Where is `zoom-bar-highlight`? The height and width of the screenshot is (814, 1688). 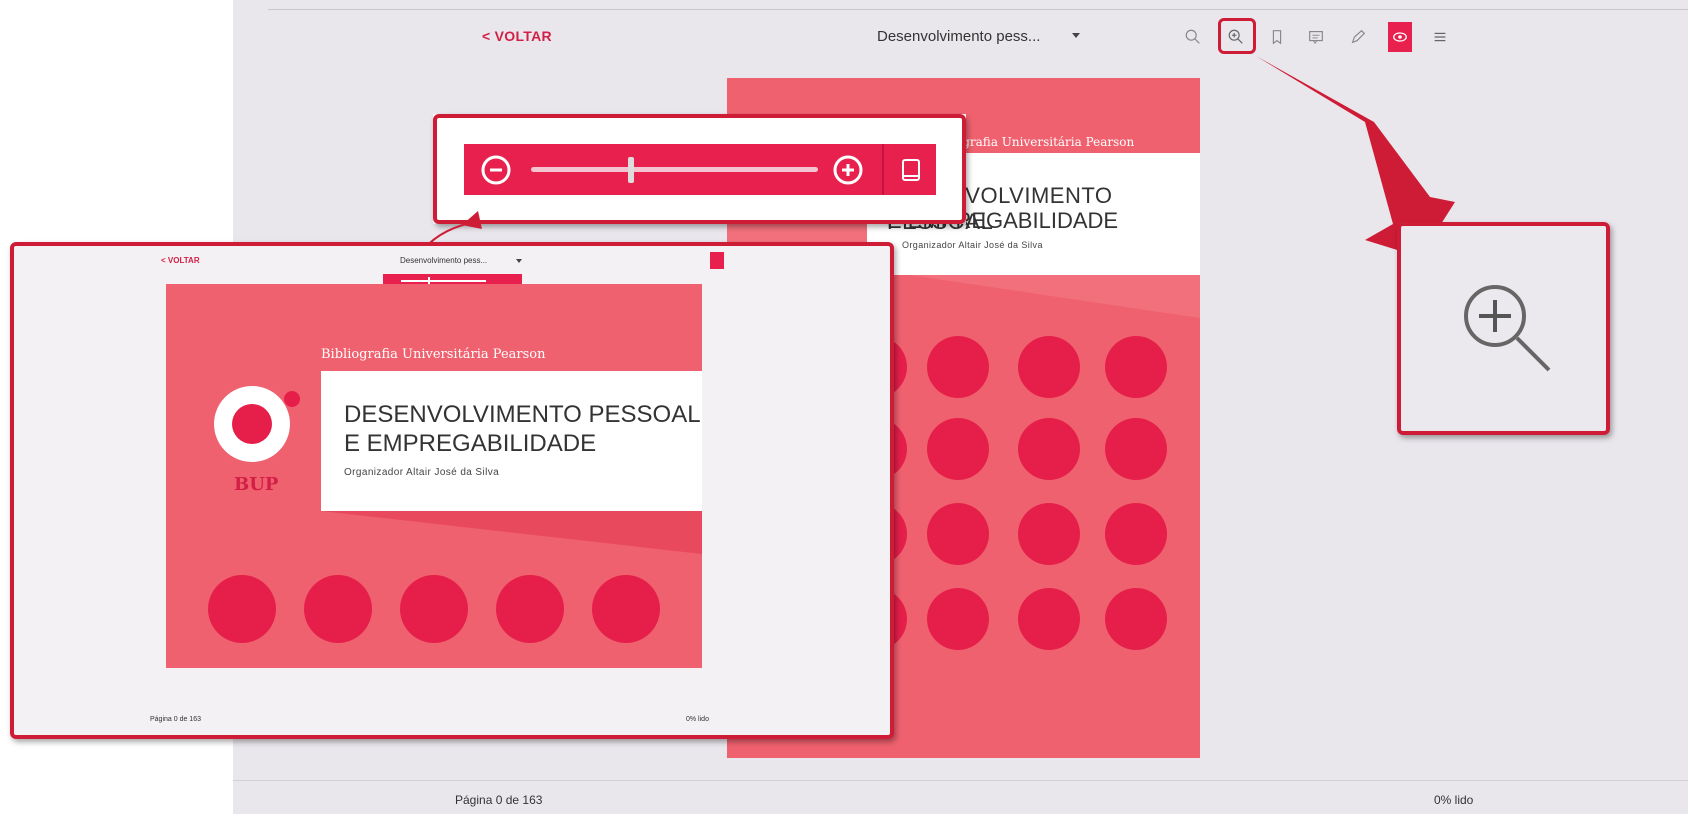
zoom-bar-highlight is located at coordinates (699, 169).